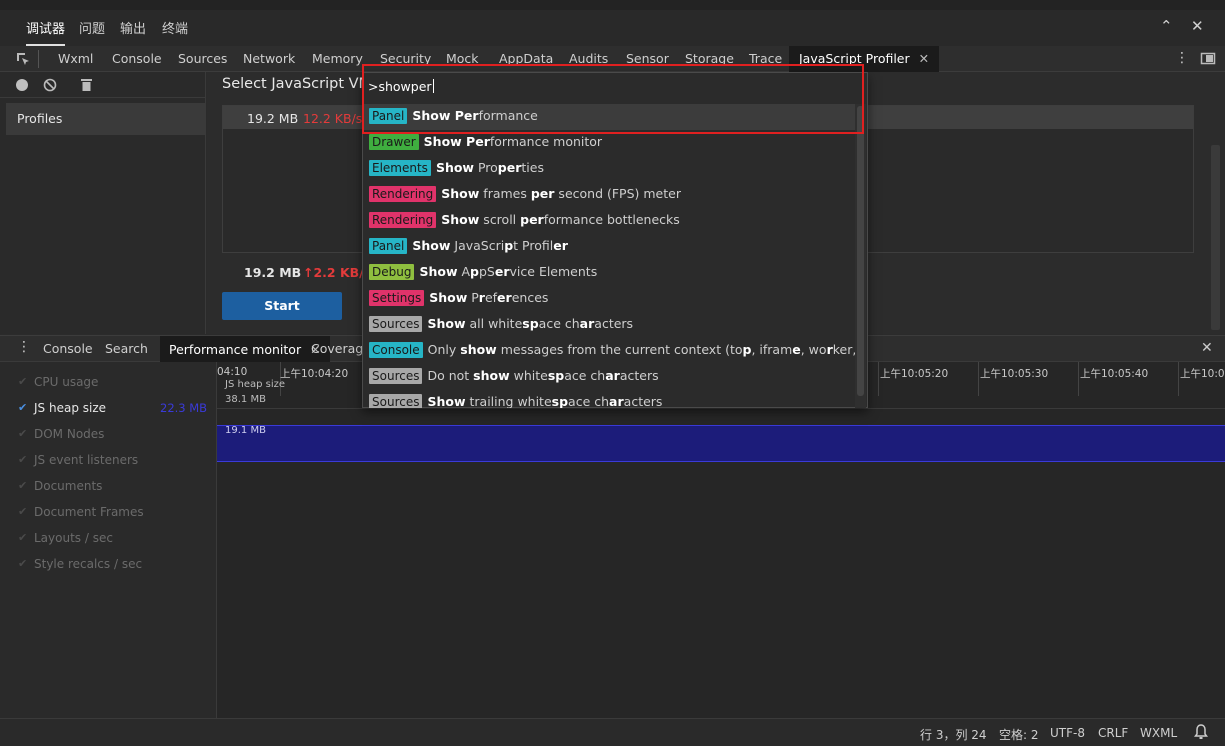 This screenshot has height=746, width=1225. Describe the element at coordinates (50, 86) in the screenshot. I see `clear-icon` at that location.